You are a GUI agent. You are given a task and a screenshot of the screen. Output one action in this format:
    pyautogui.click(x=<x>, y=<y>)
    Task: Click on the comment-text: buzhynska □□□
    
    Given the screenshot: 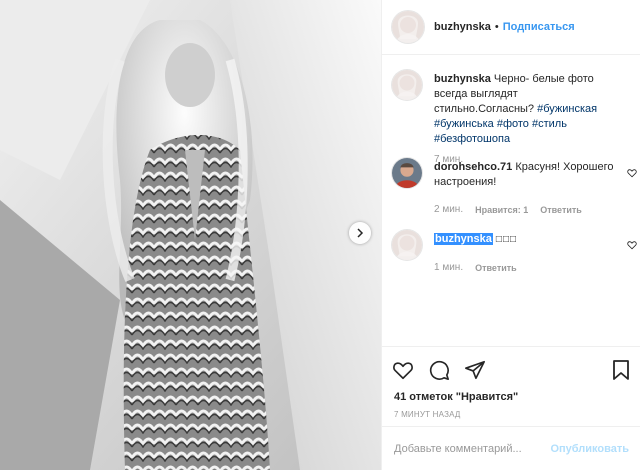 What is the action you would take?
    pyautogui.click(x=526, y=239)
    